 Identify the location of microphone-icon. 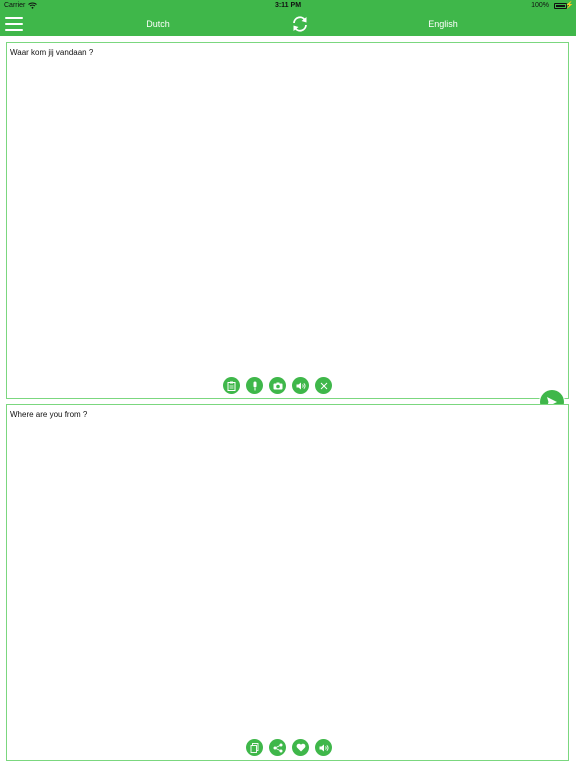
(254, 385).